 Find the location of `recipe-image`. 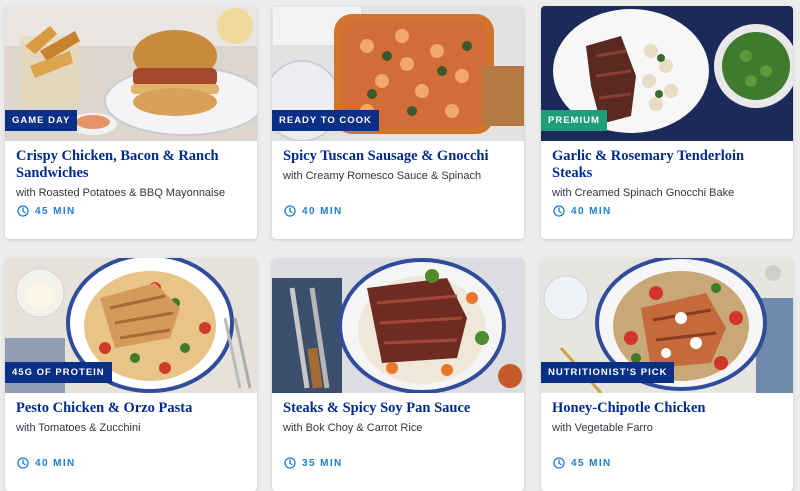

recipe-image is located at coordinates (398, 325).